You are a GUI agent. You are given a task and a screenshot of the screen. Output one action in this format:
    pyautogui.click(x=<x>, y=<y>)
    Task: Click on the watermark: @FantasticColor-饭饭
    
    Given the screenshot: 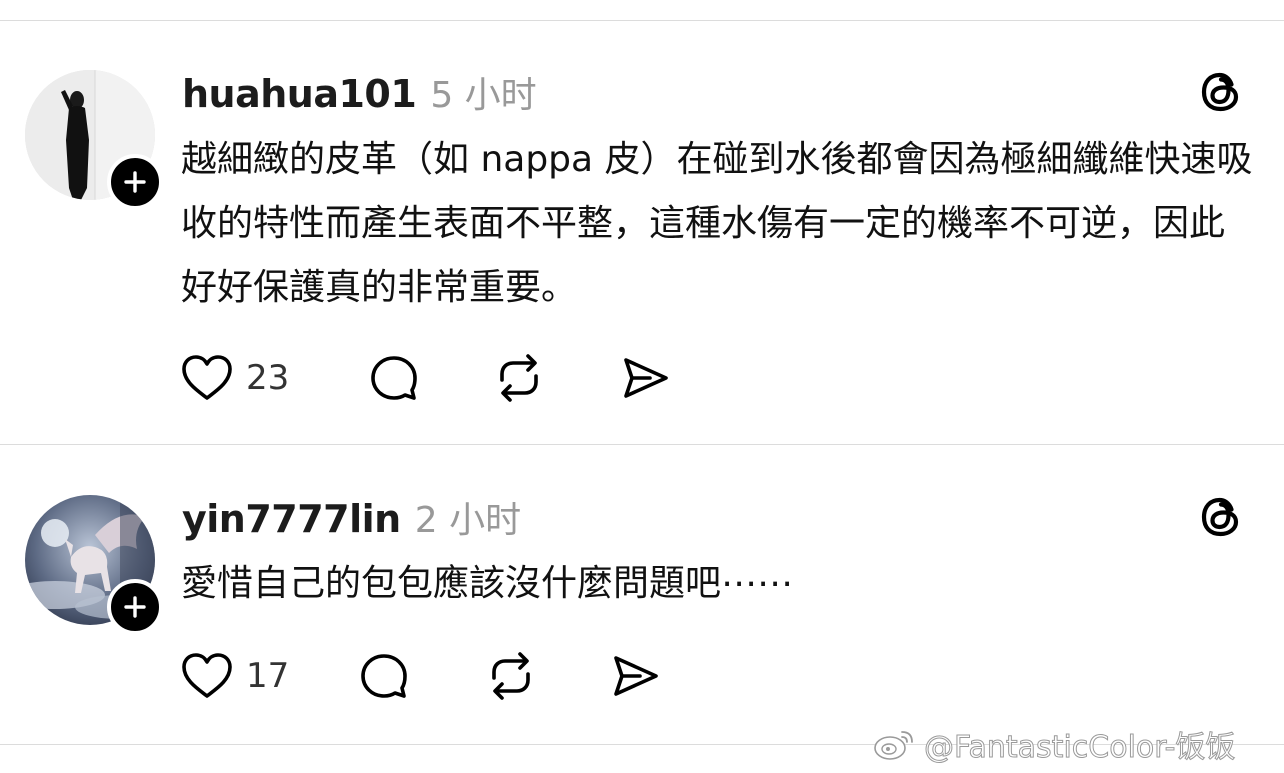 What is the action you would take?
    pyautogui.click(x=1054, y=744)
    